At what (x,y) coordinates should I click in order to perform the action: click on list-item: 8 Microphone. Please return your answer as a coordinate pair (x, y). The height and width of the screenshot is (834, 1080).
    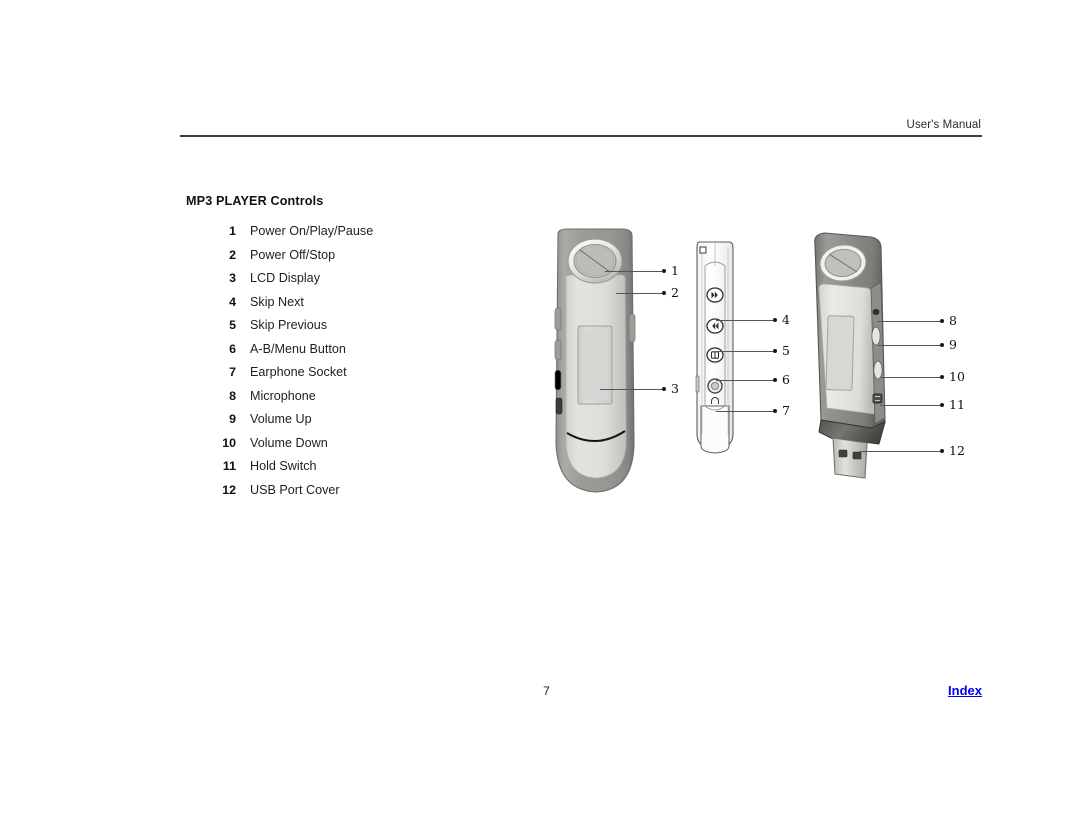
    Looking at the image, I should click on (356, 401).